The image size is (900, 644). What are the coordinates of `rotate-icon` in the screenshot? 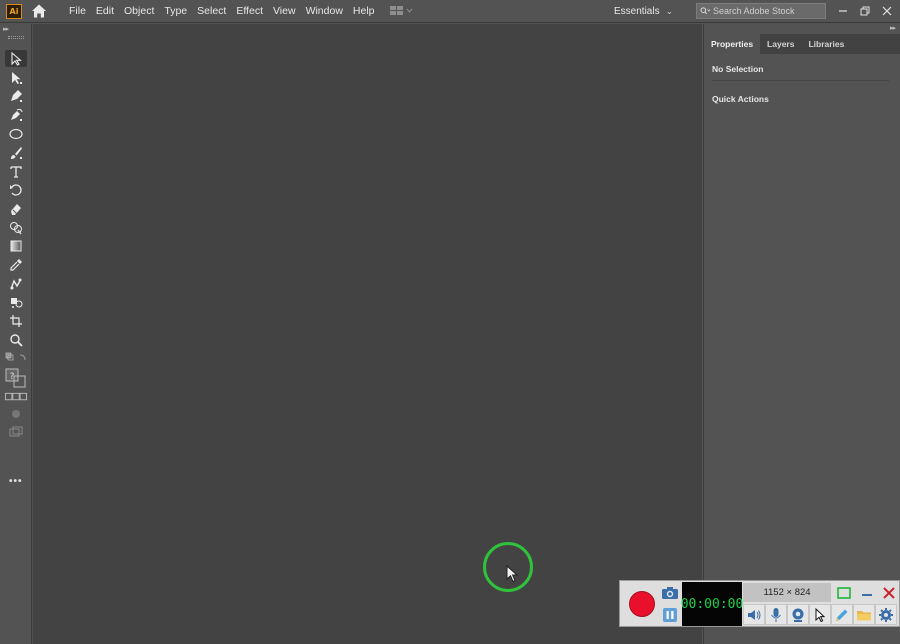 It's located at (16, 189).